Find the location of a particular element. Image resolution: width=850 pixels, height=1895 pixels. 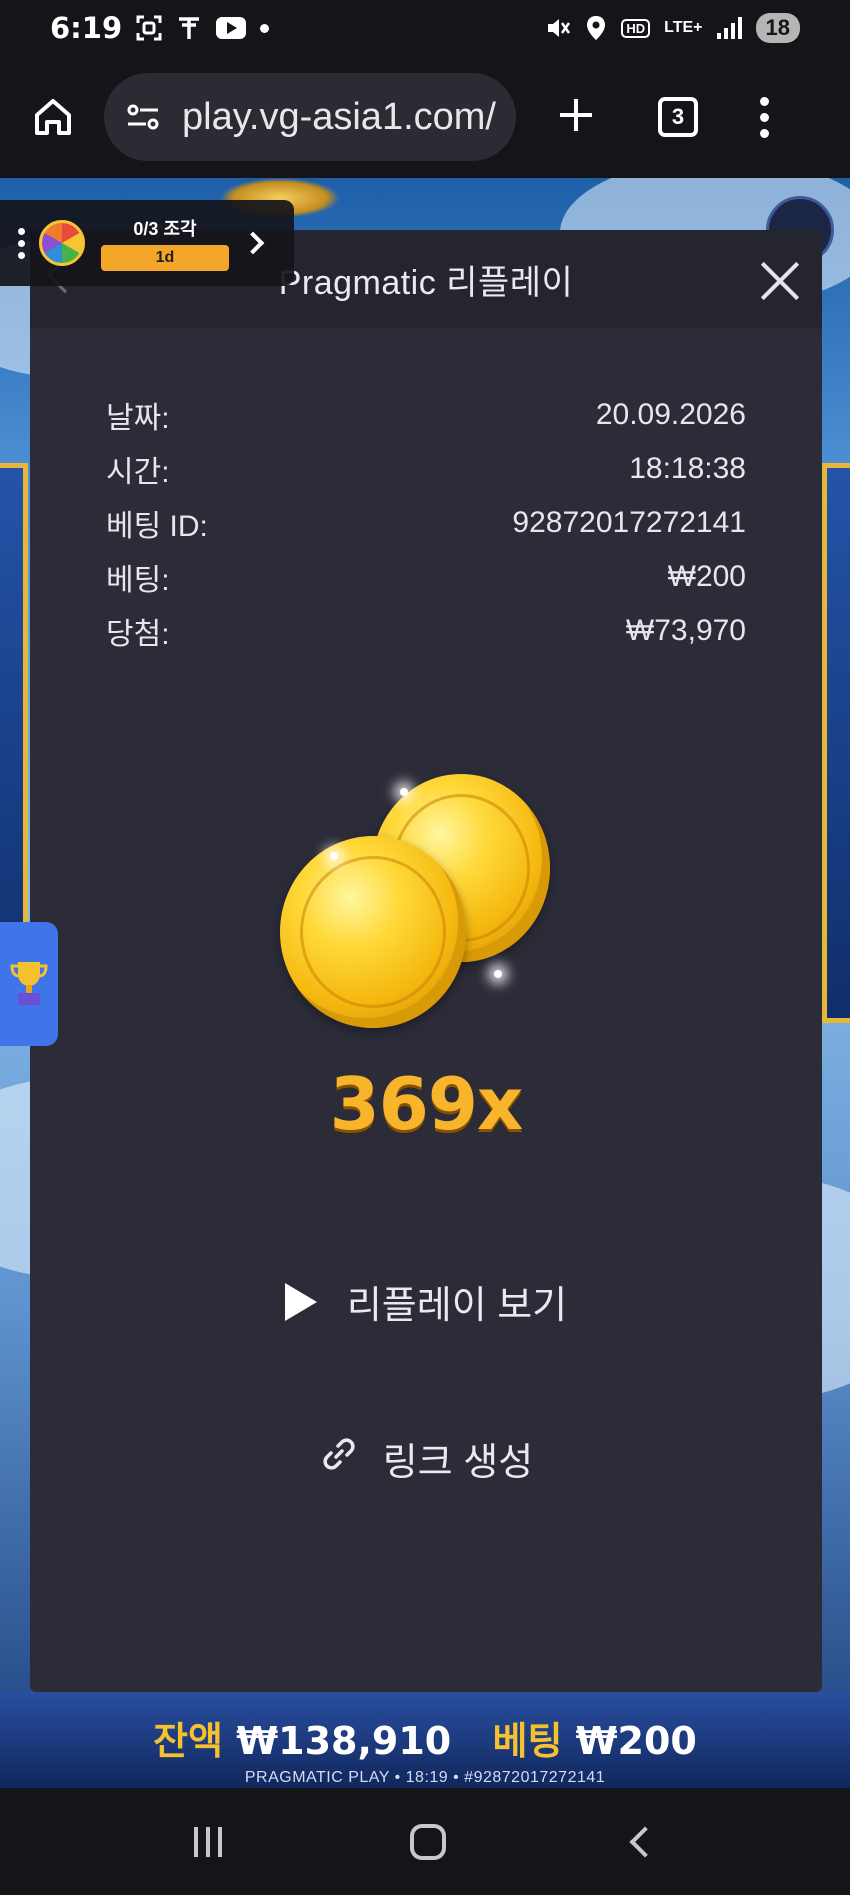

detail-label: 시간: is located at coordinates (138, 472).